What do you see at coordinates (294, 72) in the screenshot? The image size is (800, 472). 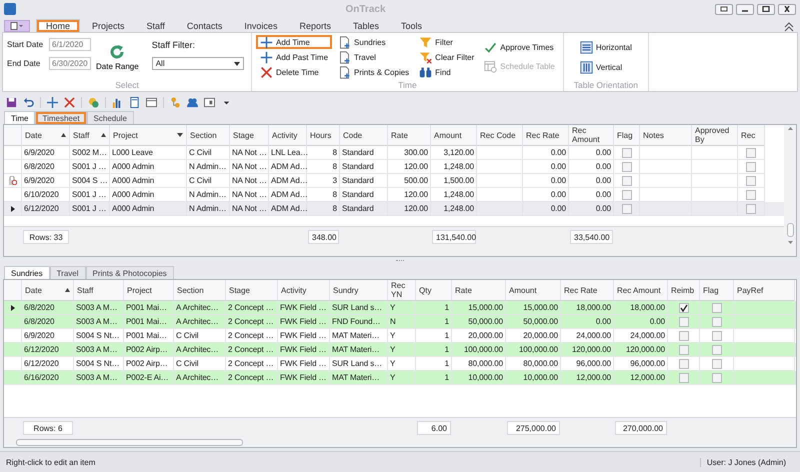 I see `ribbon-button: Delete Time` at bounding box center [294, 72].